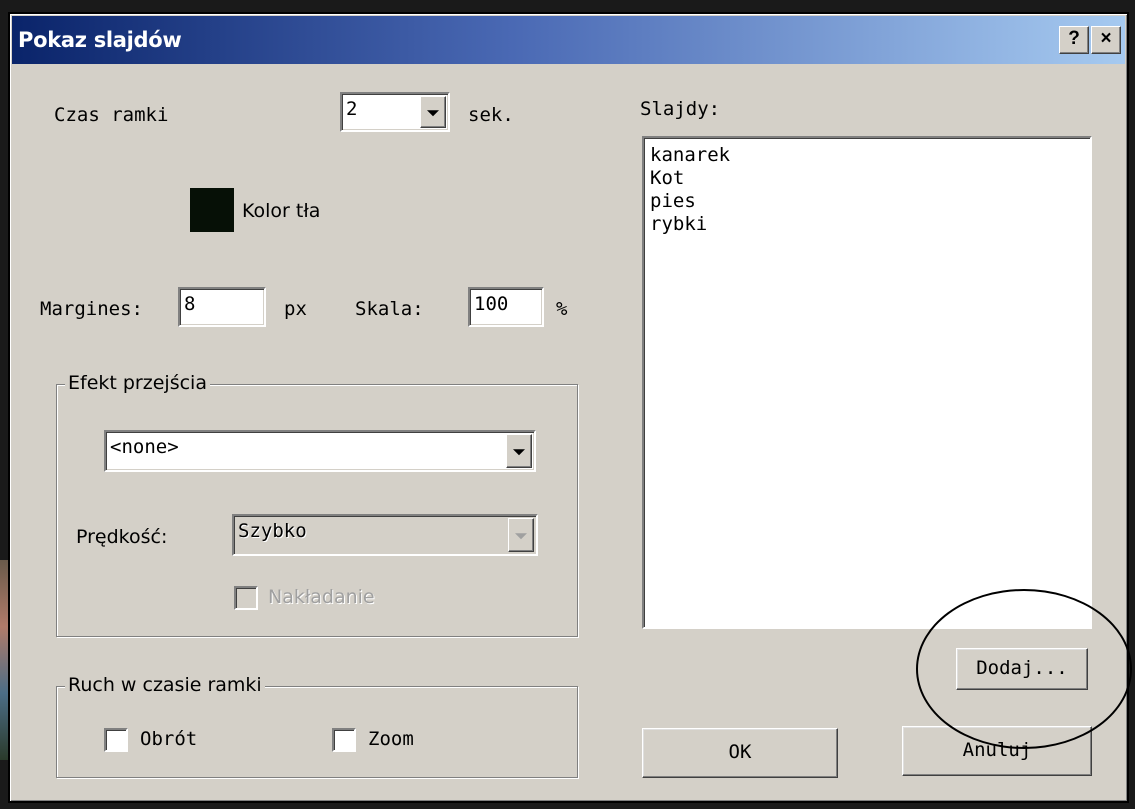 This screenshot has width=1135, height=809. What do you see at coordinates (568, 40) in the screenshot?
I see `title-bar: Pokaz slajdów ? ×` at bounding box center [568, 40].